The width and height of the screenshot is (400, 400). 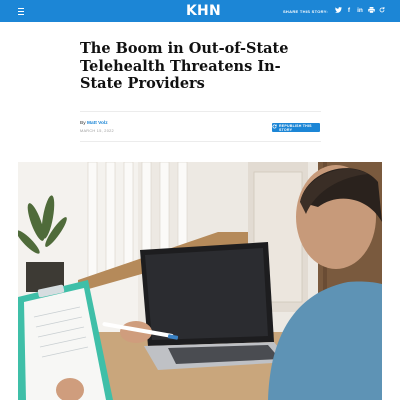 What do you see at coordinates (338, 11) in the screenshot?
I see `twitter-icon` at bounding box center [338, 11].